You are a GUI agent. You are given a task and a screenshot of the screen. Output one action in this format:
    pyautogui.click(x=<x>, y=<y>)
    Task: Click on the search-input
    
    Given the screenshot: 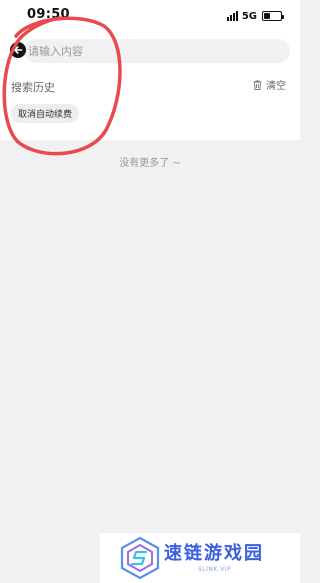 What is the action you would take?
    pyautogui.click(x=157, y=51)
    